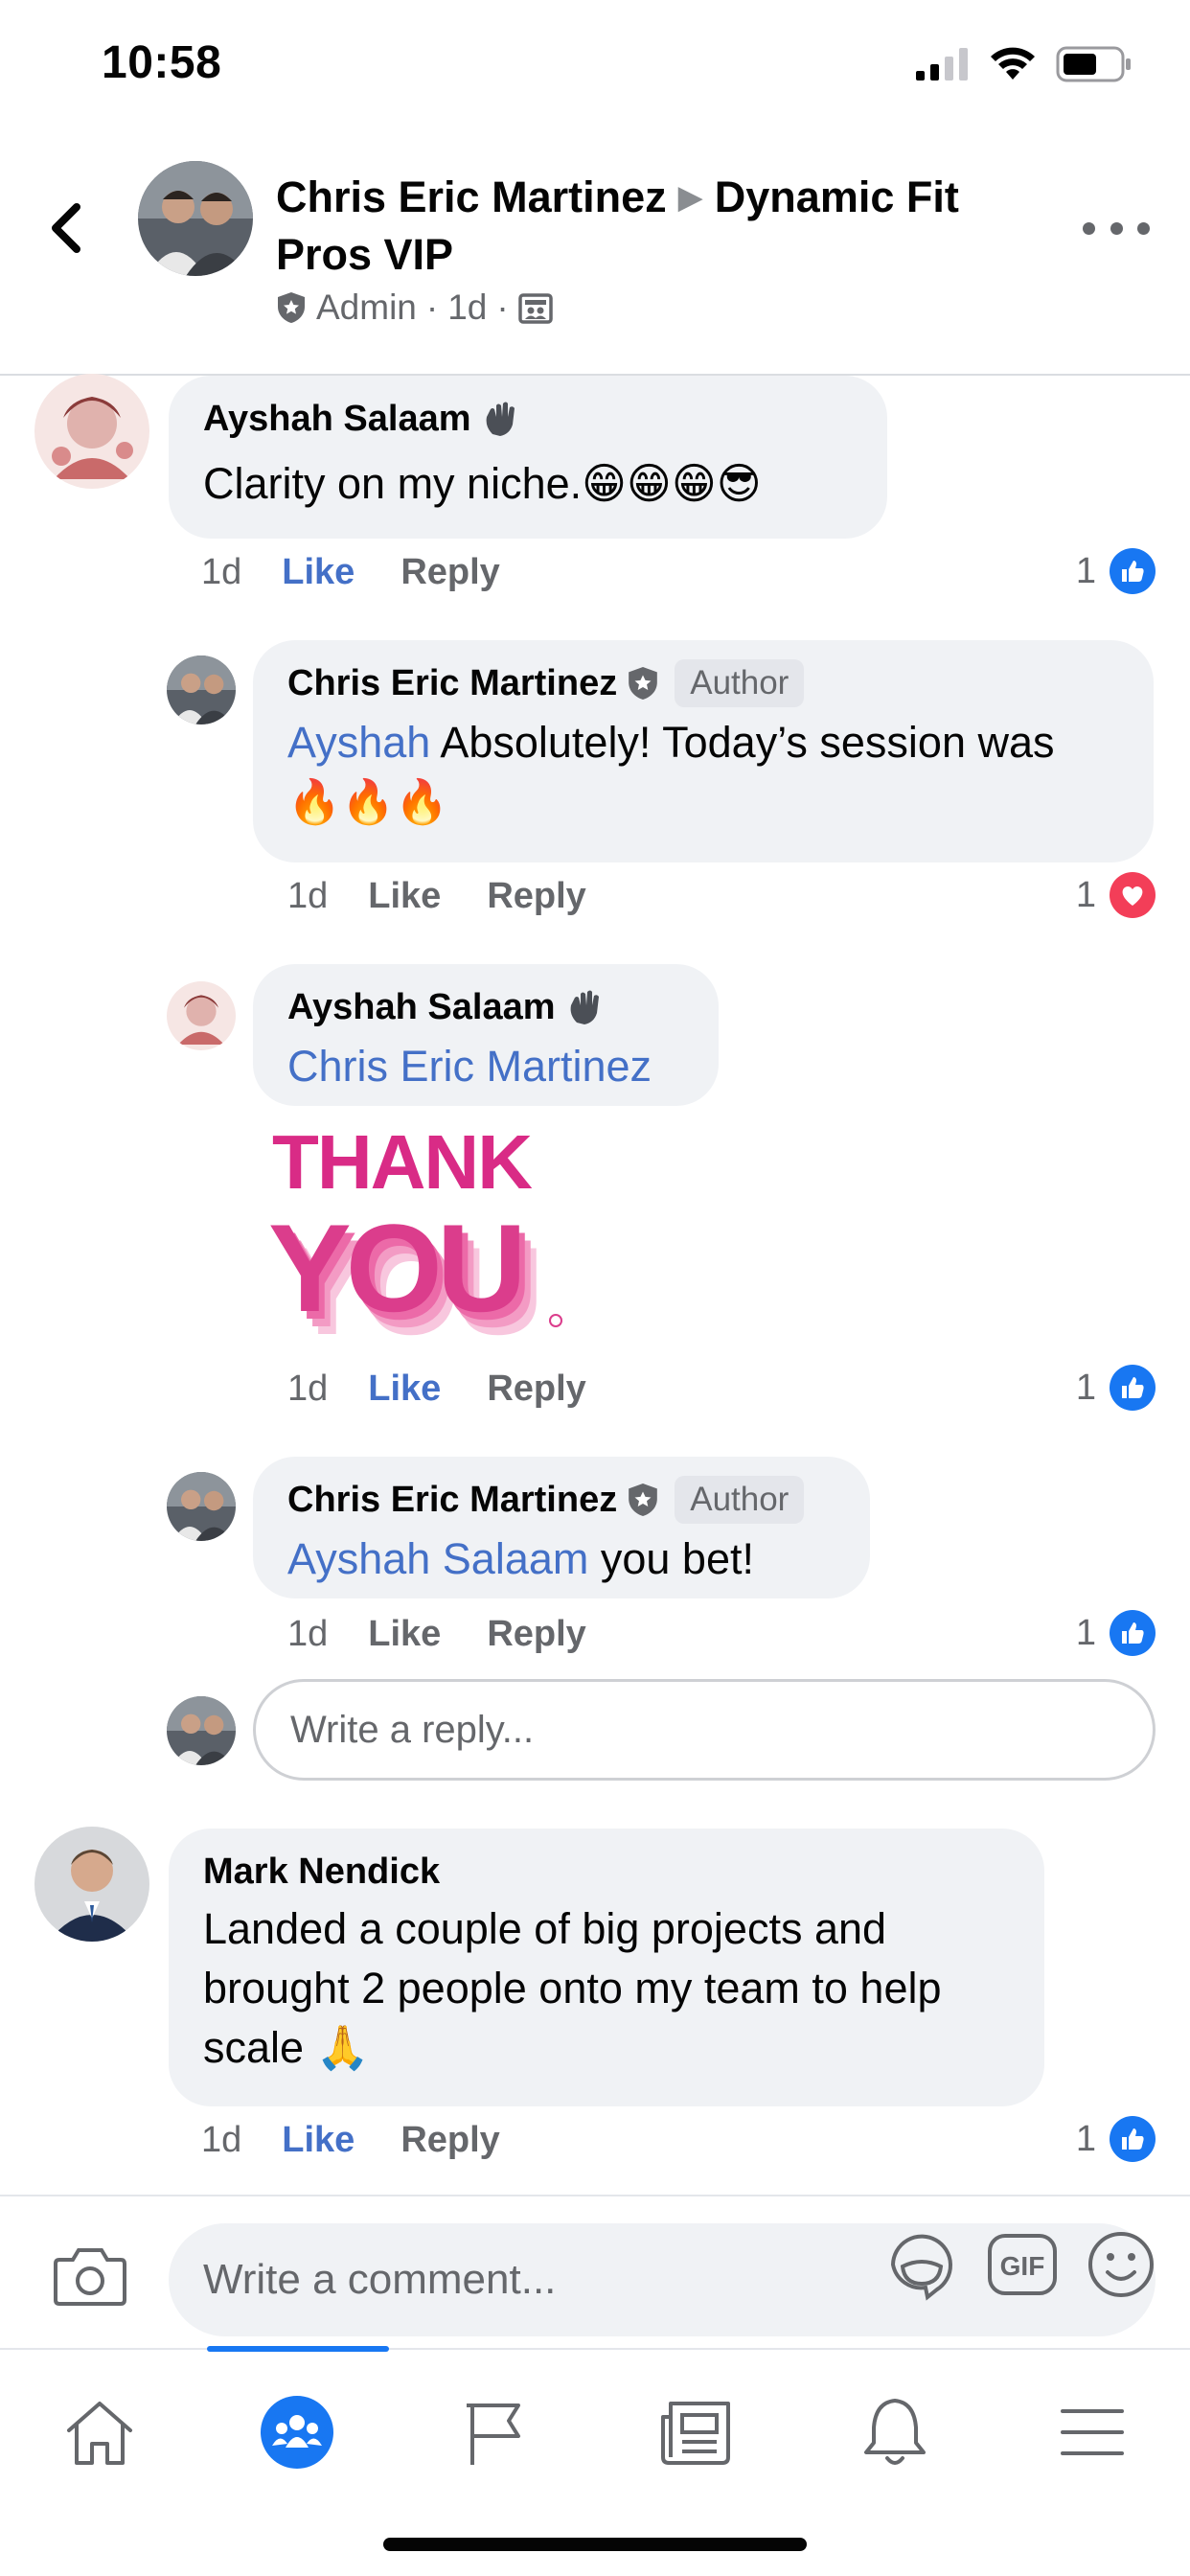 The image size is (1190, 2576). What do you see at coordinates (535, 308) in the screenshot?
I see `group-audience-icon` at bounding box center [535, 308].